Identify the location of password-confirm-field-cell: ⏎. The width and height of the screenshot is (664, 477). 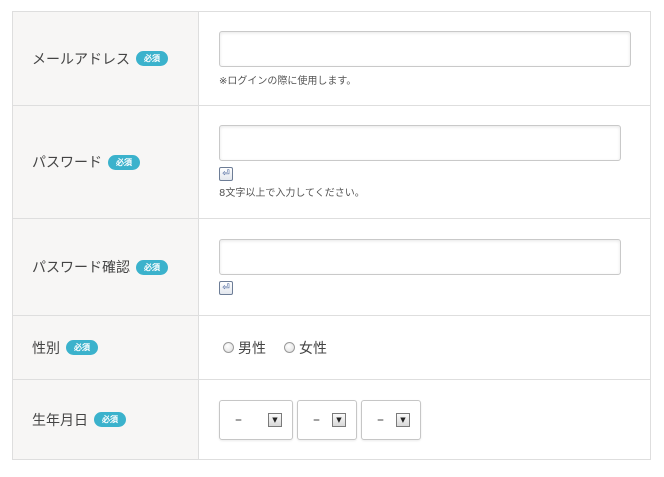
(424, 267).